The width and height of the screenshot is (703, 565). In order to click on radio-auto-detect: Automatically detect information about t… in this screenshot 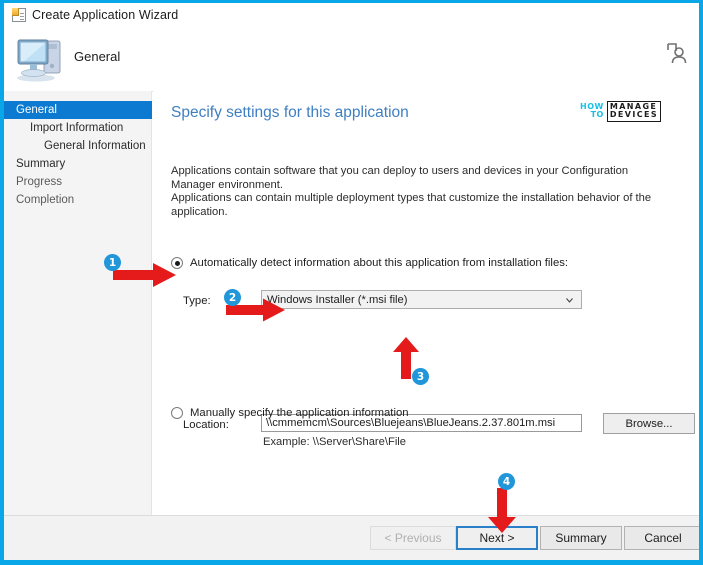, I will do `click(369, 263)`.